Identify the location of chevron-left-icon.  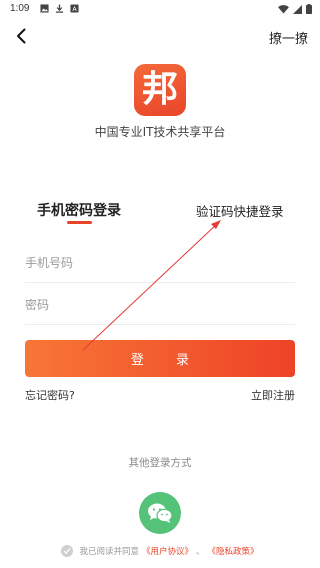
(21, 36).